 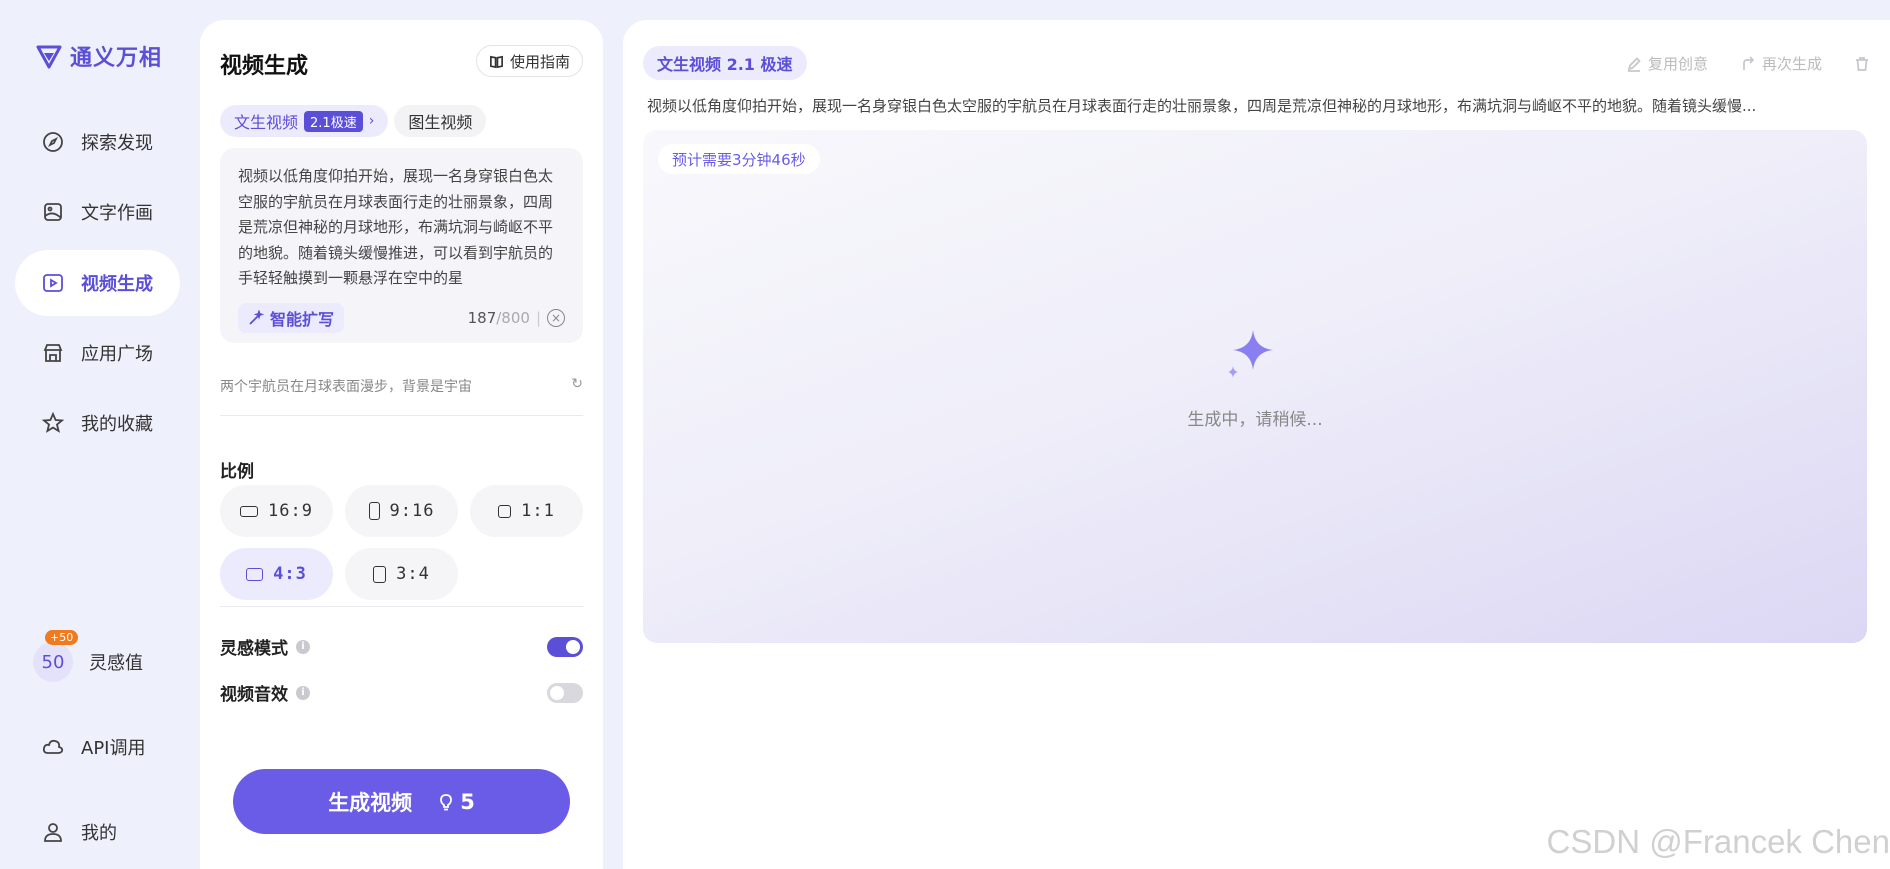 What do you see at coordinates (116, 663) in the screenshot?
I see `nav-label: 灵感值` at bounding box center [116, 663].